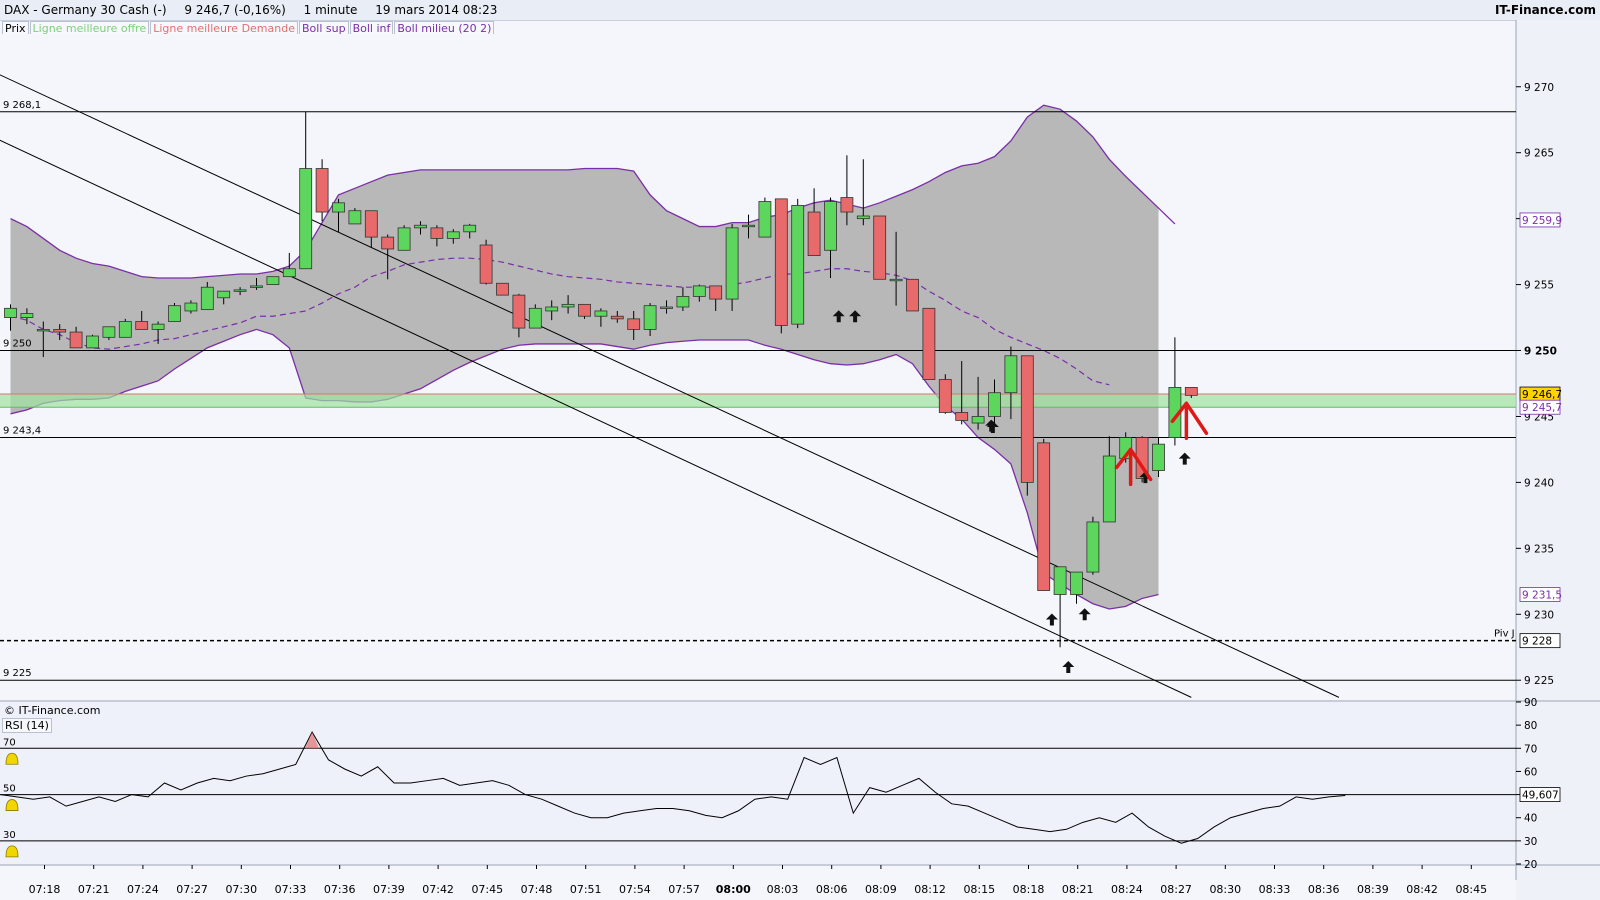 This screenshot has height=900, width=1600. I want to click on x-tick-label: 07:27, so click(192, 889).